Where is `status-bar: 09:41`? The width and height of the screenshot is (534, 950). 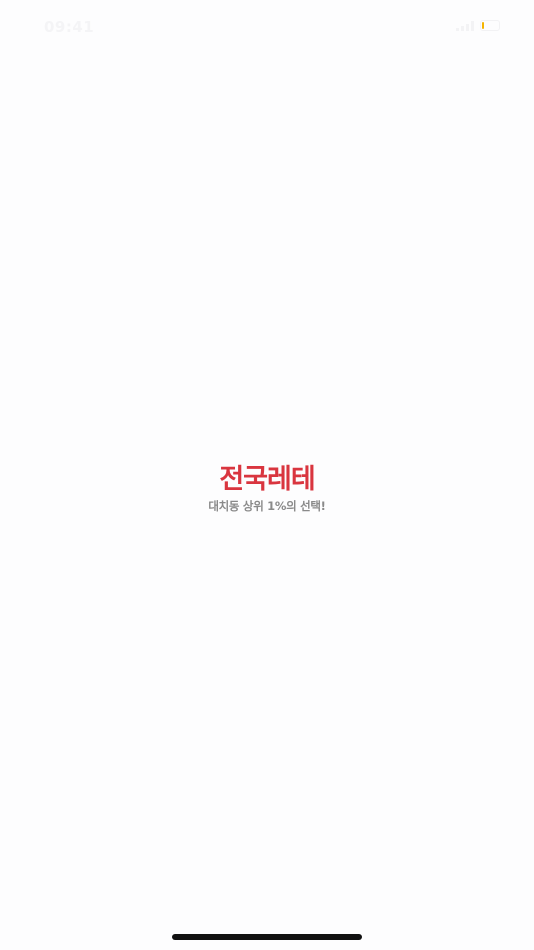
status-bar: 09:41 is located at coordinates (267, 27).